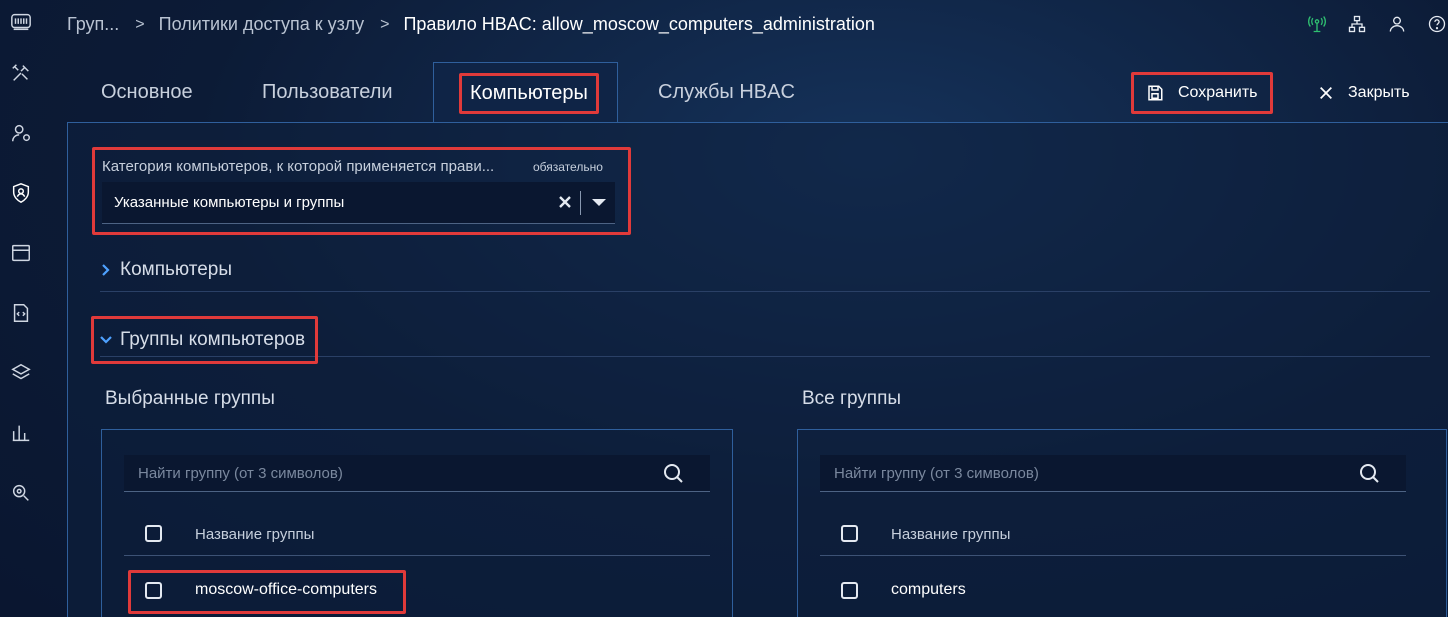  Describe the element at coordinates (229, 202) in the screenshot. I see `computer-category-value: Указанные компьютеры и группы` at that location.